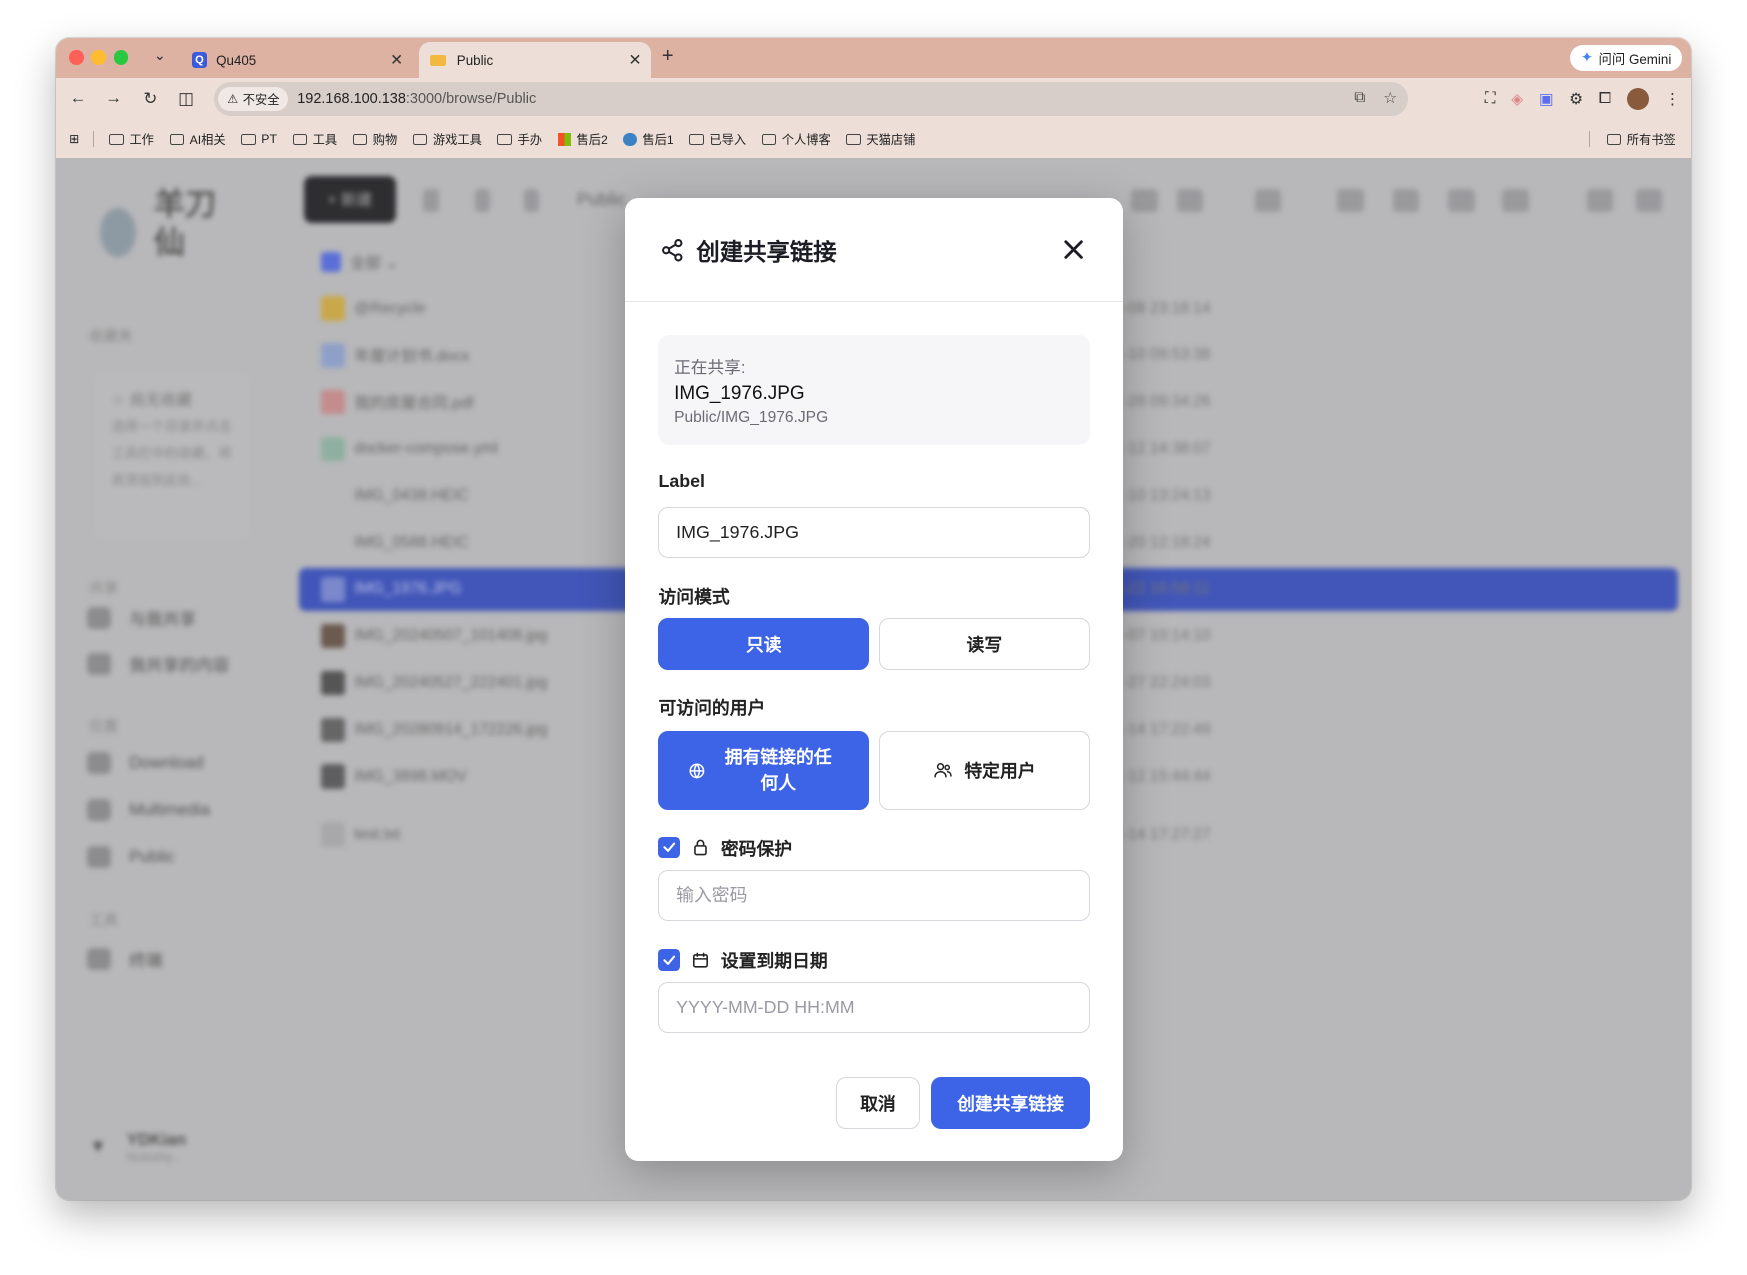 This screenshot has height=1275, width=1747. Describe the element at coordinates (98, 57) in the screenshot. I see `minimize-window-button` at that location.